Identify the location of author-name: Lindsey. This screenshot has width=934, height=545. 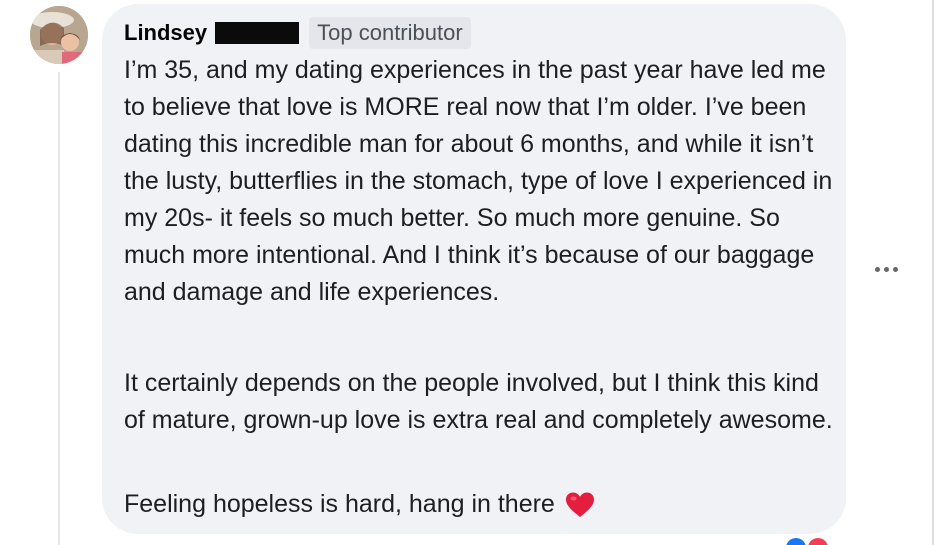
(165, 33).